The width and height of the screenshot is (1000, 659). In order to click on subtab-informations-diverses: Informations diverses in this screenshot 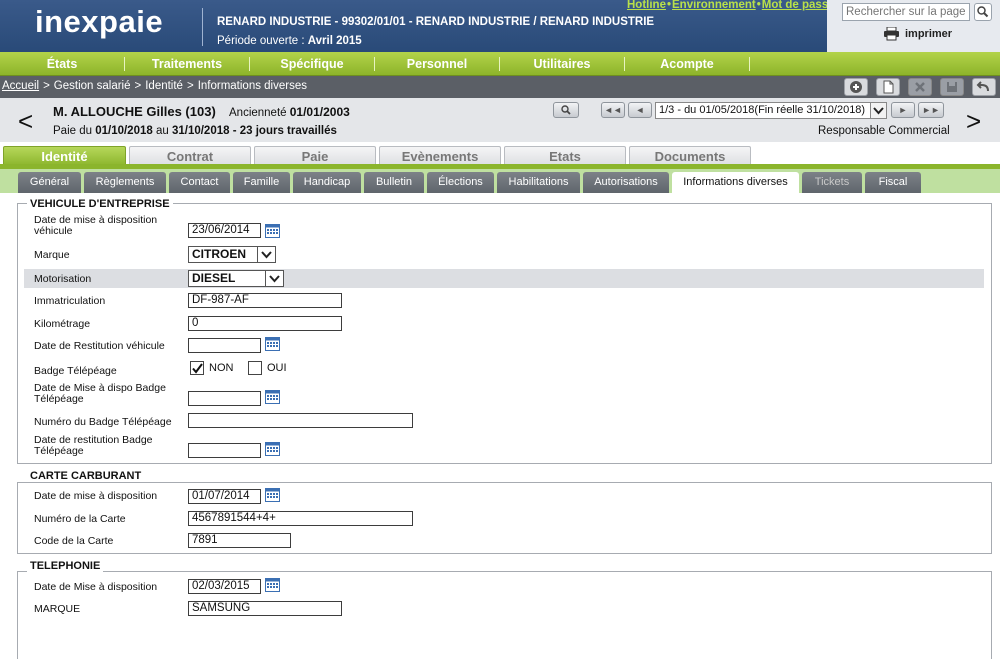, I will do `click(735, 182)`.